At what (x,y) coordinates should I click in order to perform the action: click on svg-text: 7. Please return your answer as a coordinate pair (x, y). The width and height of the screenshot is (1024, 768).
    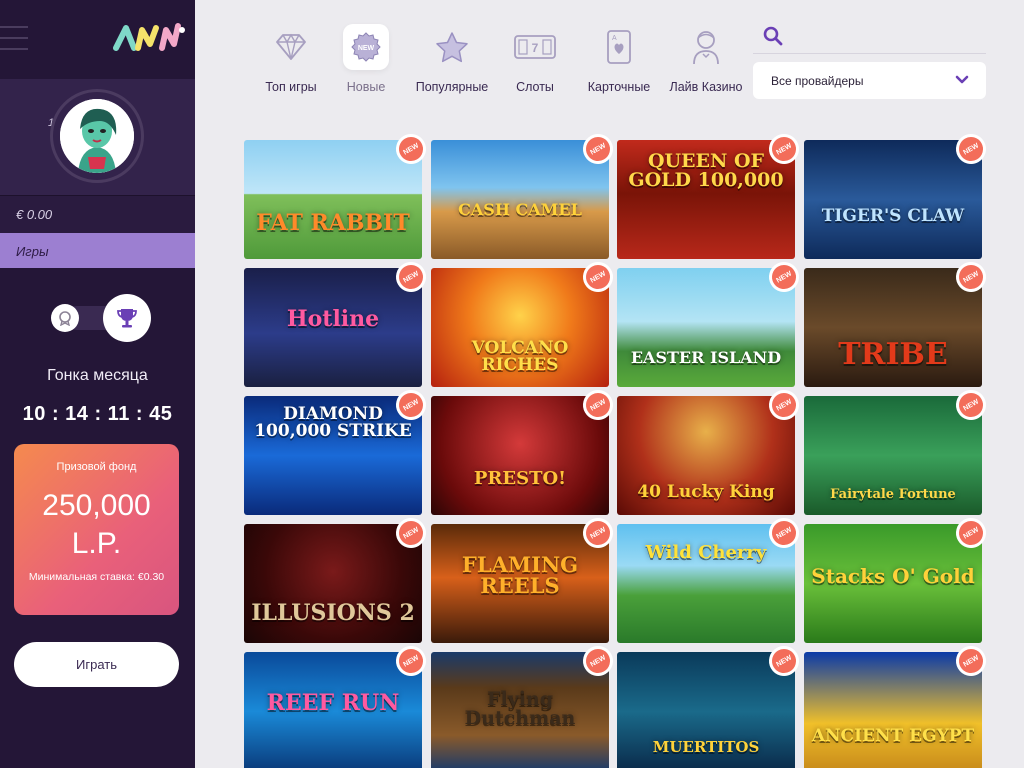
    Looking at the image, I should click on (535, 48).